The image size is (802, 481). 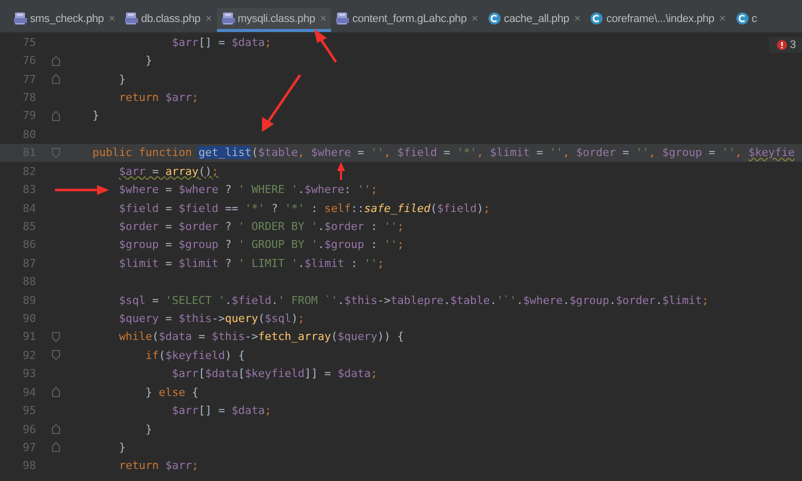 I want to click on code-line: $arr[$data[$keyfield]] = $data;, so click(x=275, y=373).